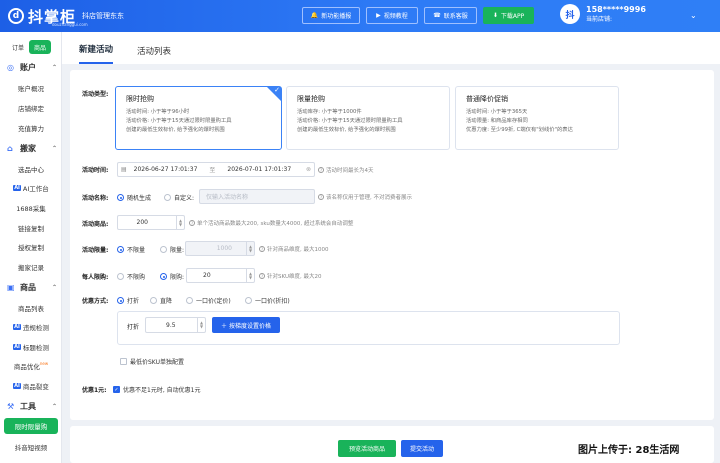 The image size is (720, 463). Describe the element at coordinates (103, 15) in the screenshot. I see `logo-tagline: 抖店管理东东` at that location.